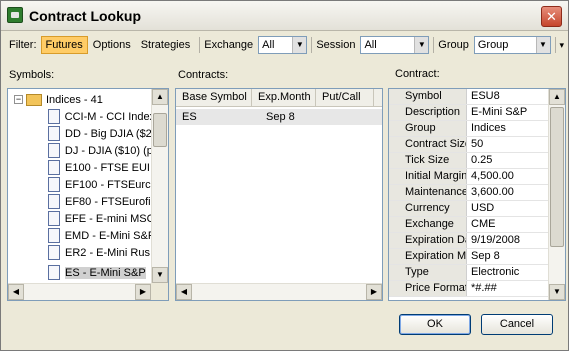 Image resolution: width=569 pixels, height=351 pixels. I want to click on filter-futures-button: Futures, so click(64, 45).